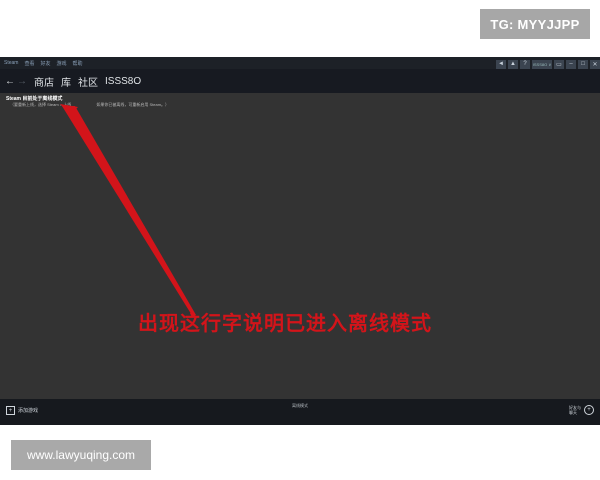  I want to click on bottom-bar: + 添加游戏 离线模式 好友与 聊天 +, so click(300, 412).